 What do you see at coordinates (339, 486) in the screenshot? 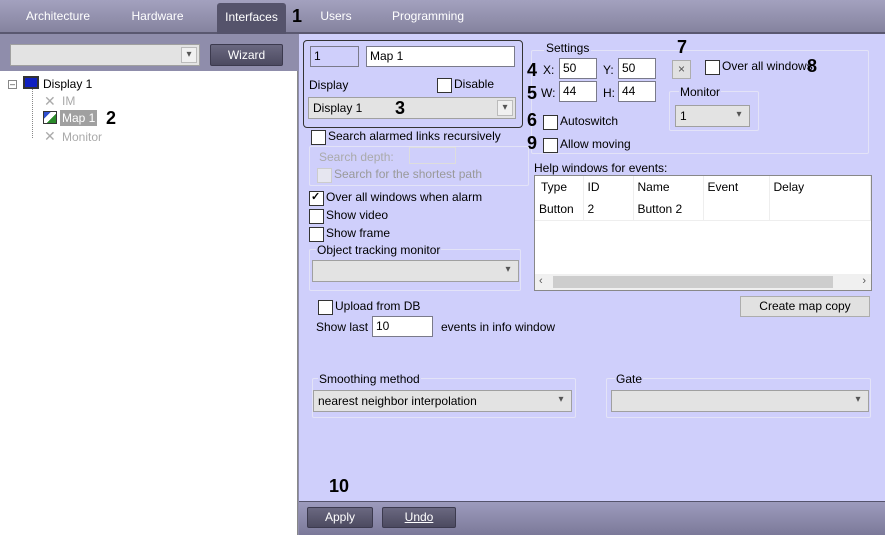
I see `callout-10: 10` at bounding box center [339, 486].